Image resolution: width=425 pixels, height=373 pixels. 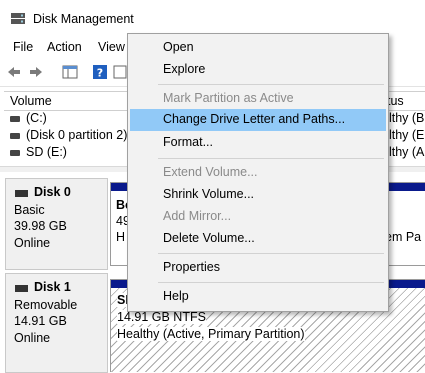 What do you see at coordinates (18, 18) in the screenshot?
I see `disk-management-icon` at bounding box center [18, 18].